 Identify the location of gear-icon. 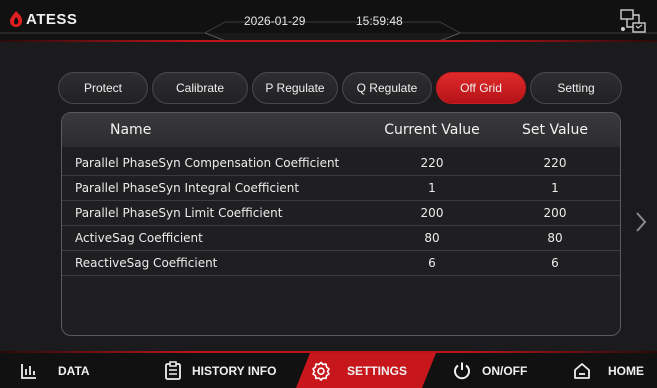
(321, 371).